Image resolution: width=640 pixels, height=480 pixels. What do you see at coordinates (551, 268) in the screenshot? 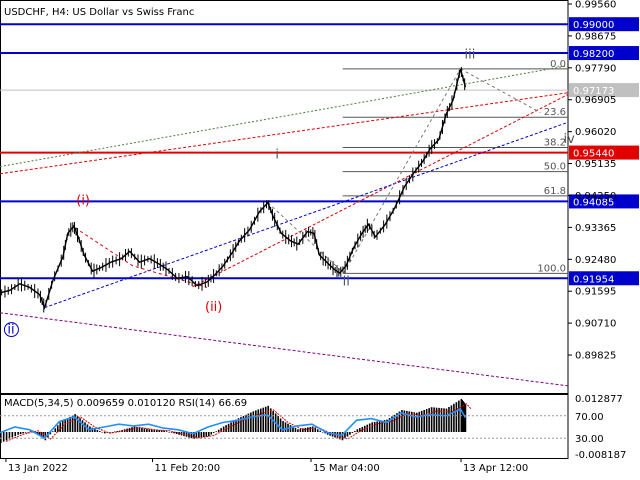
I see `fibo-level-label: 100.0` at bounding box center [551, 268].